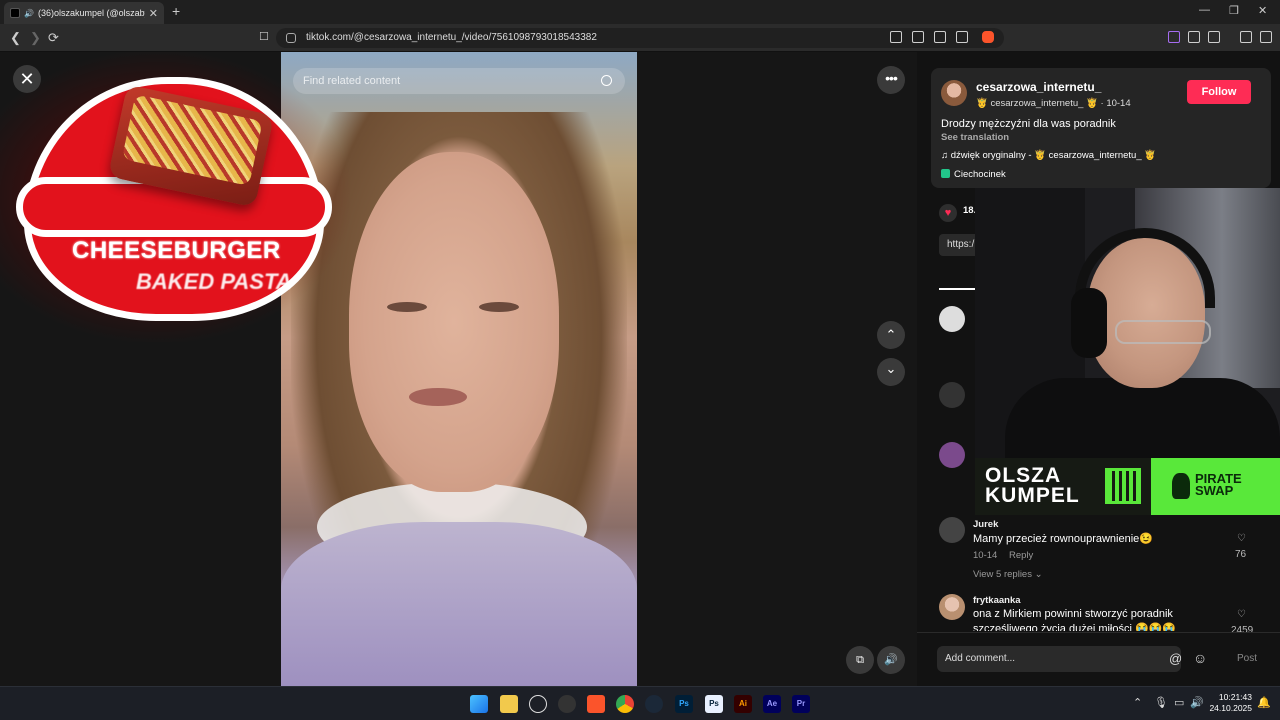  Describe the element at coordinates (1038, 87) in the screenshot. I see `creator-username: cesarzowa_internetu_` at that location.